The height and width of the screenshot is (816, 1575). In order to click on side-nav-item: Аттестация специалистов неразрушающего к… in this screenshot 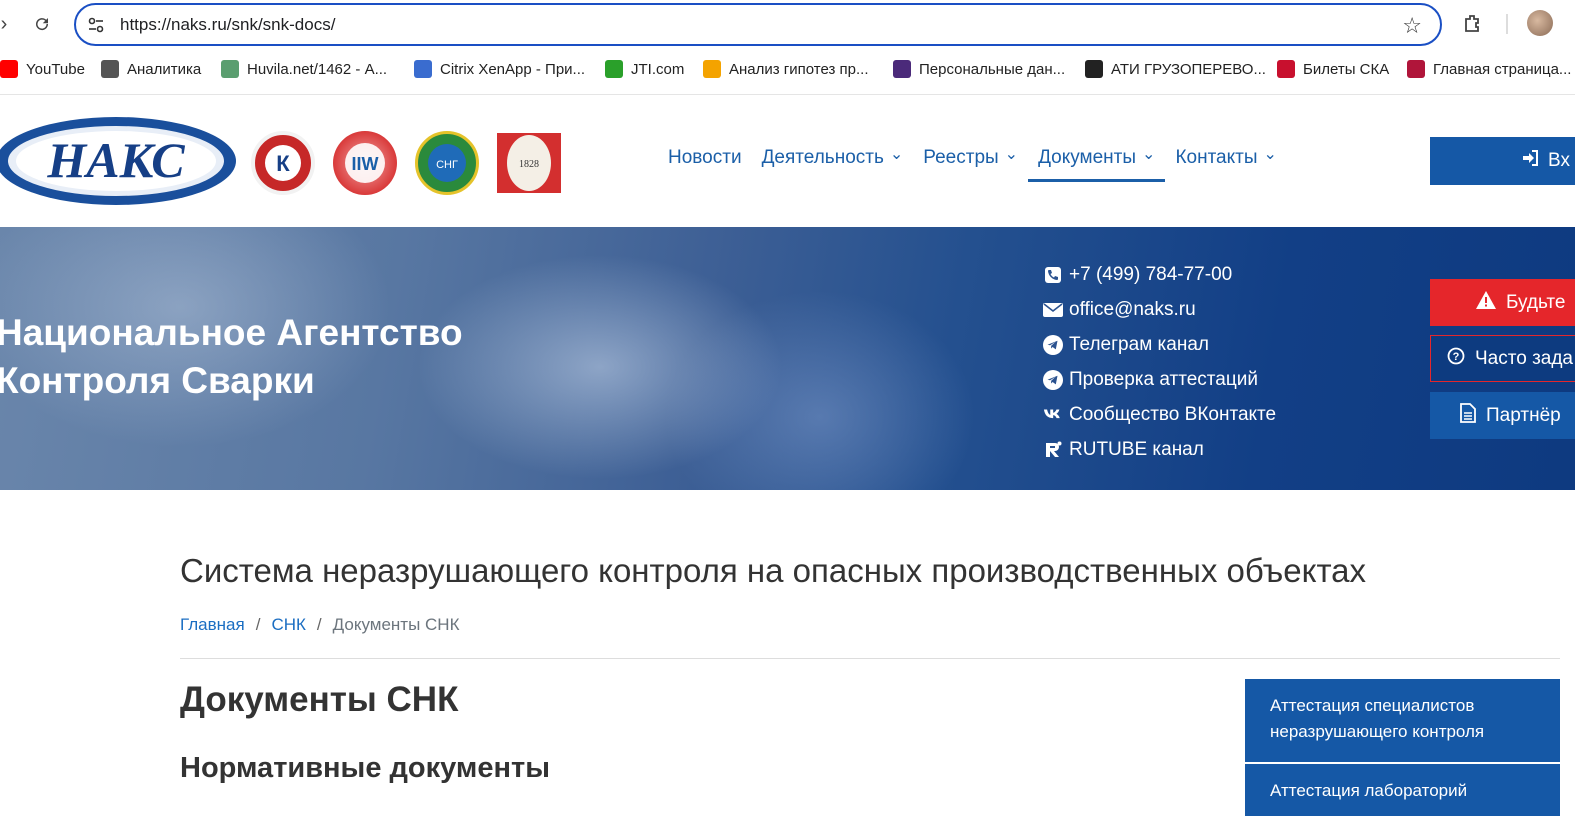, I will do `click(1402, 721)`.